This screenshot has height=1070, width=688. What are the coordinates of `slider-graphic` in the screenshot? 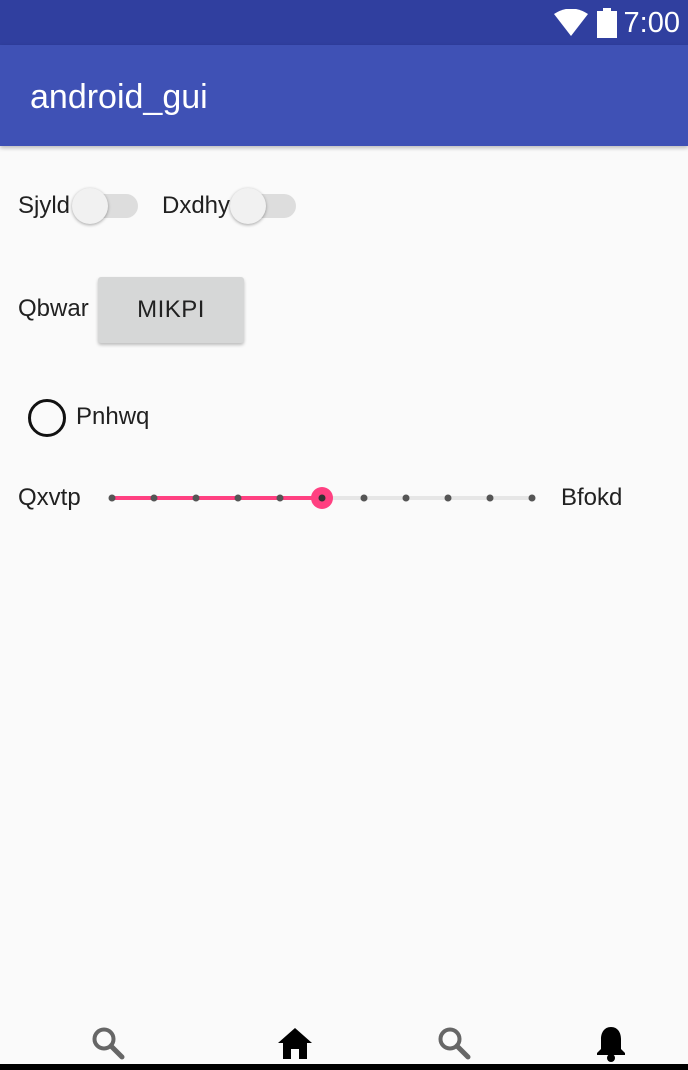 It's located at (322, 498).